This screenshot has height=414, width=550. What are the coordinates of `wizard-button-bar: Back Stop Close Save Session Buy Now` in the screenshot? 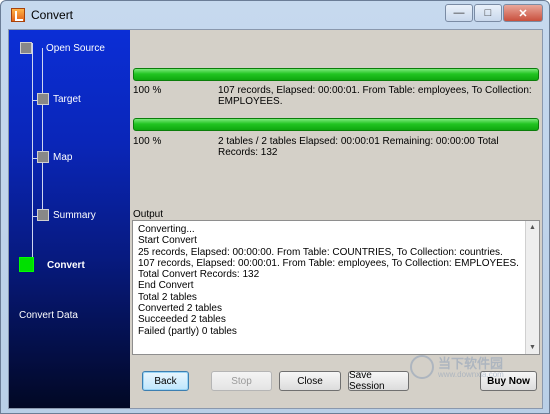 It's located at (337, 382).